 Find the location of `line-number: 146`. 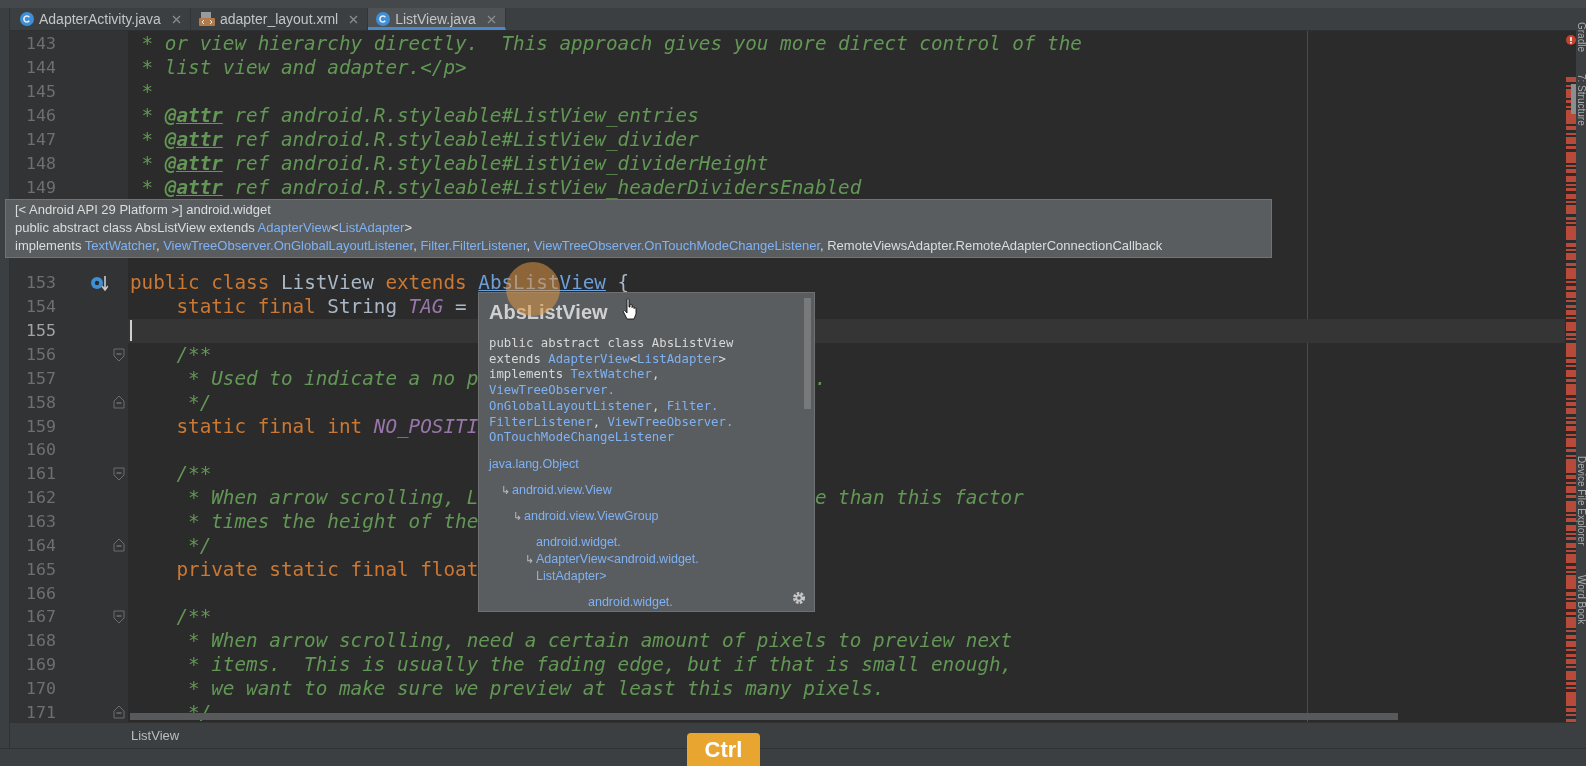

line-number: 146 is located at coordinates (40, 115).